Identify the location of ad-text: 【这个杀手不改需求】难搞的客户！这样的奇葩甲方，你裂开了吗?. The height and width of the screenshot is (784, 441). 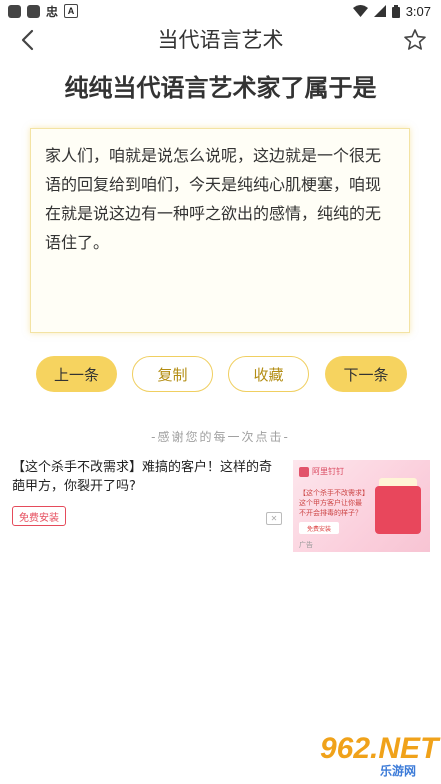
(143, 477).